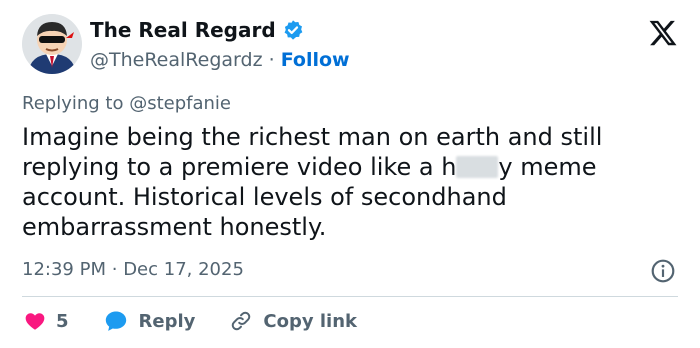 The image size is (700, 348). I want to click on censored-word-blur, so click(477, 167).